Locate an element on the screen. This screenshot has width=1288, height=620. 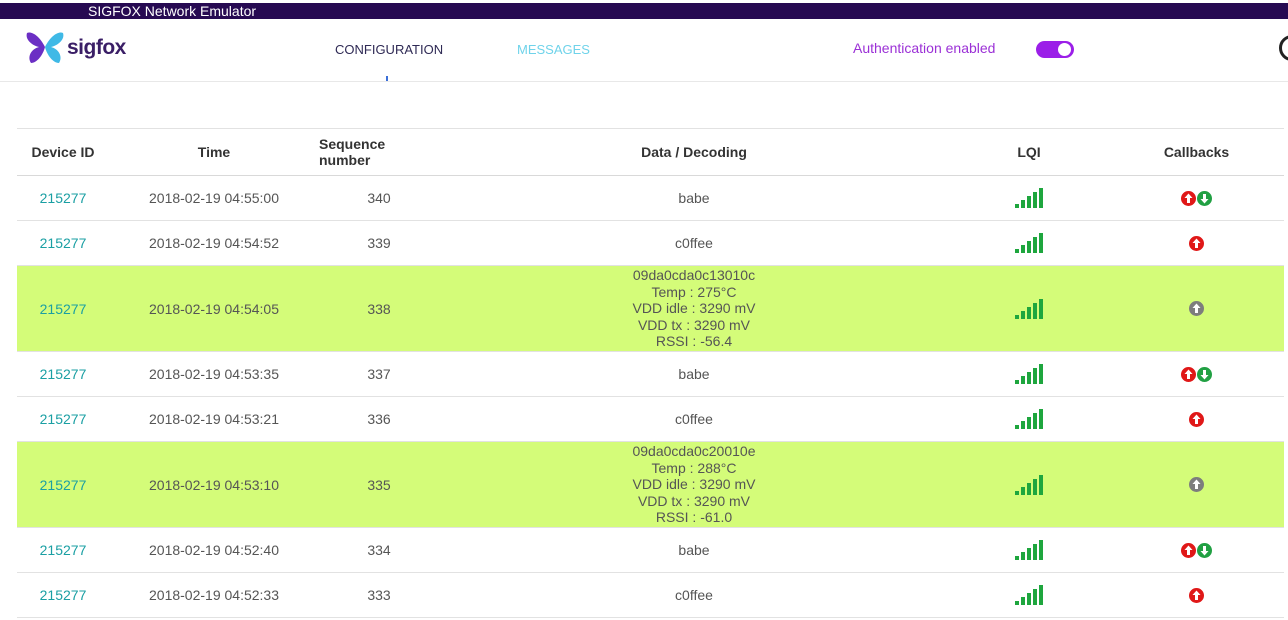
data-line: VDD idle : 3290 mV is located at coordinates (694, 484).